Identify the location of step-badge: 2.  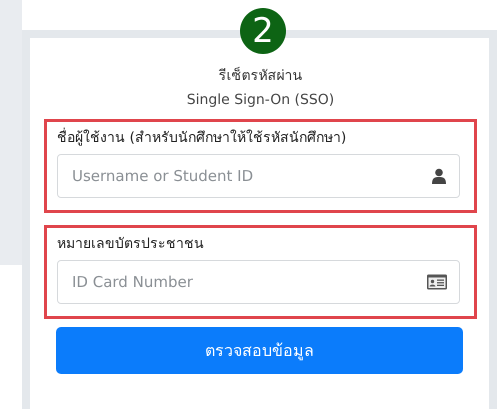
(263, 31).